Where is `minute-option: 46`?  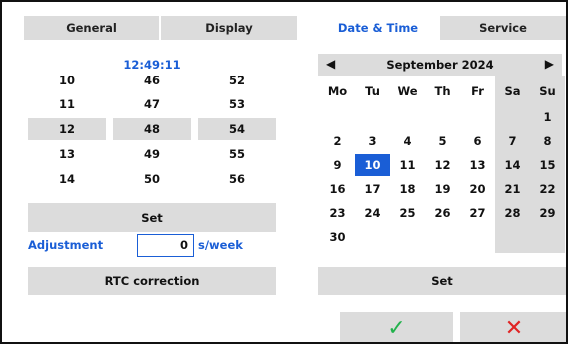
minute-option: 46 is located at coordinates (152, 83).